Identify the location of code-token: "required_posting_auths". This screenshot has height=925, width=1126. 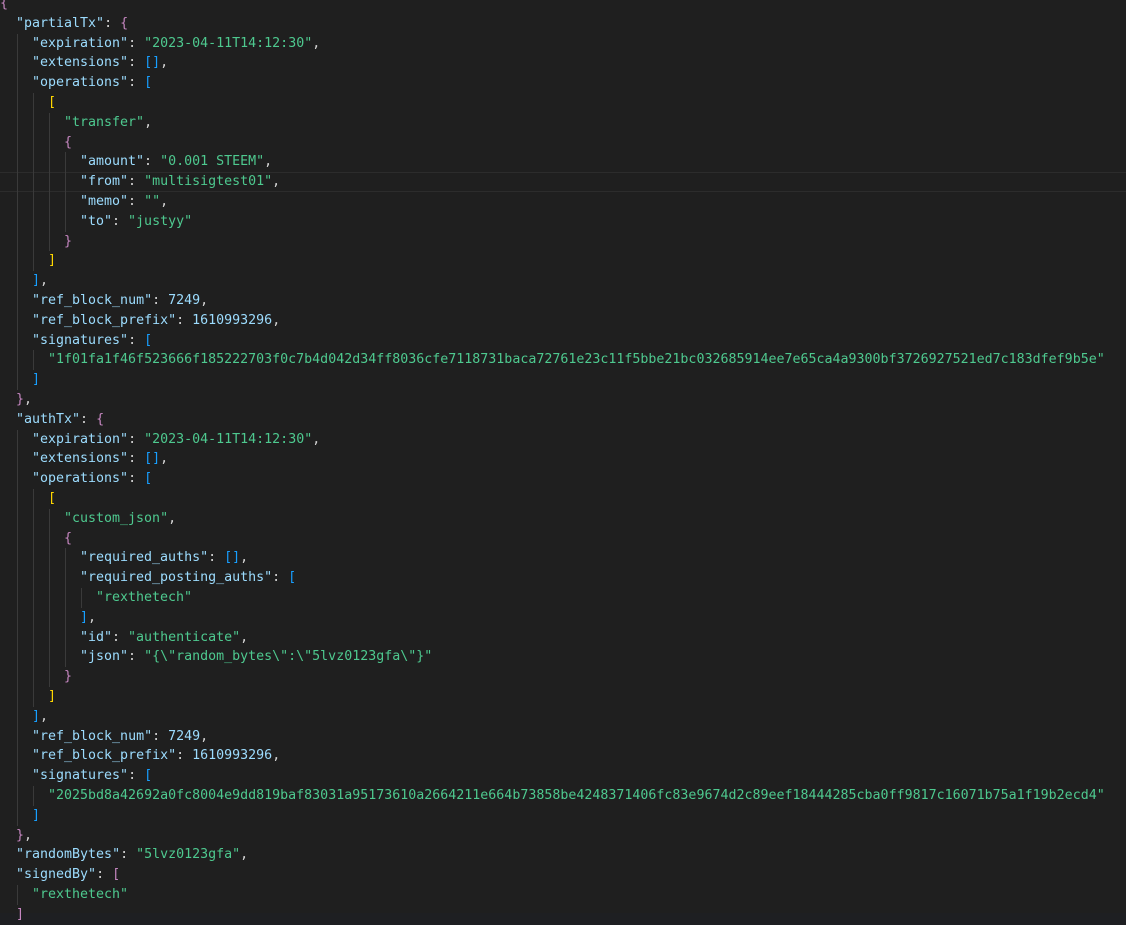
(176, 578).